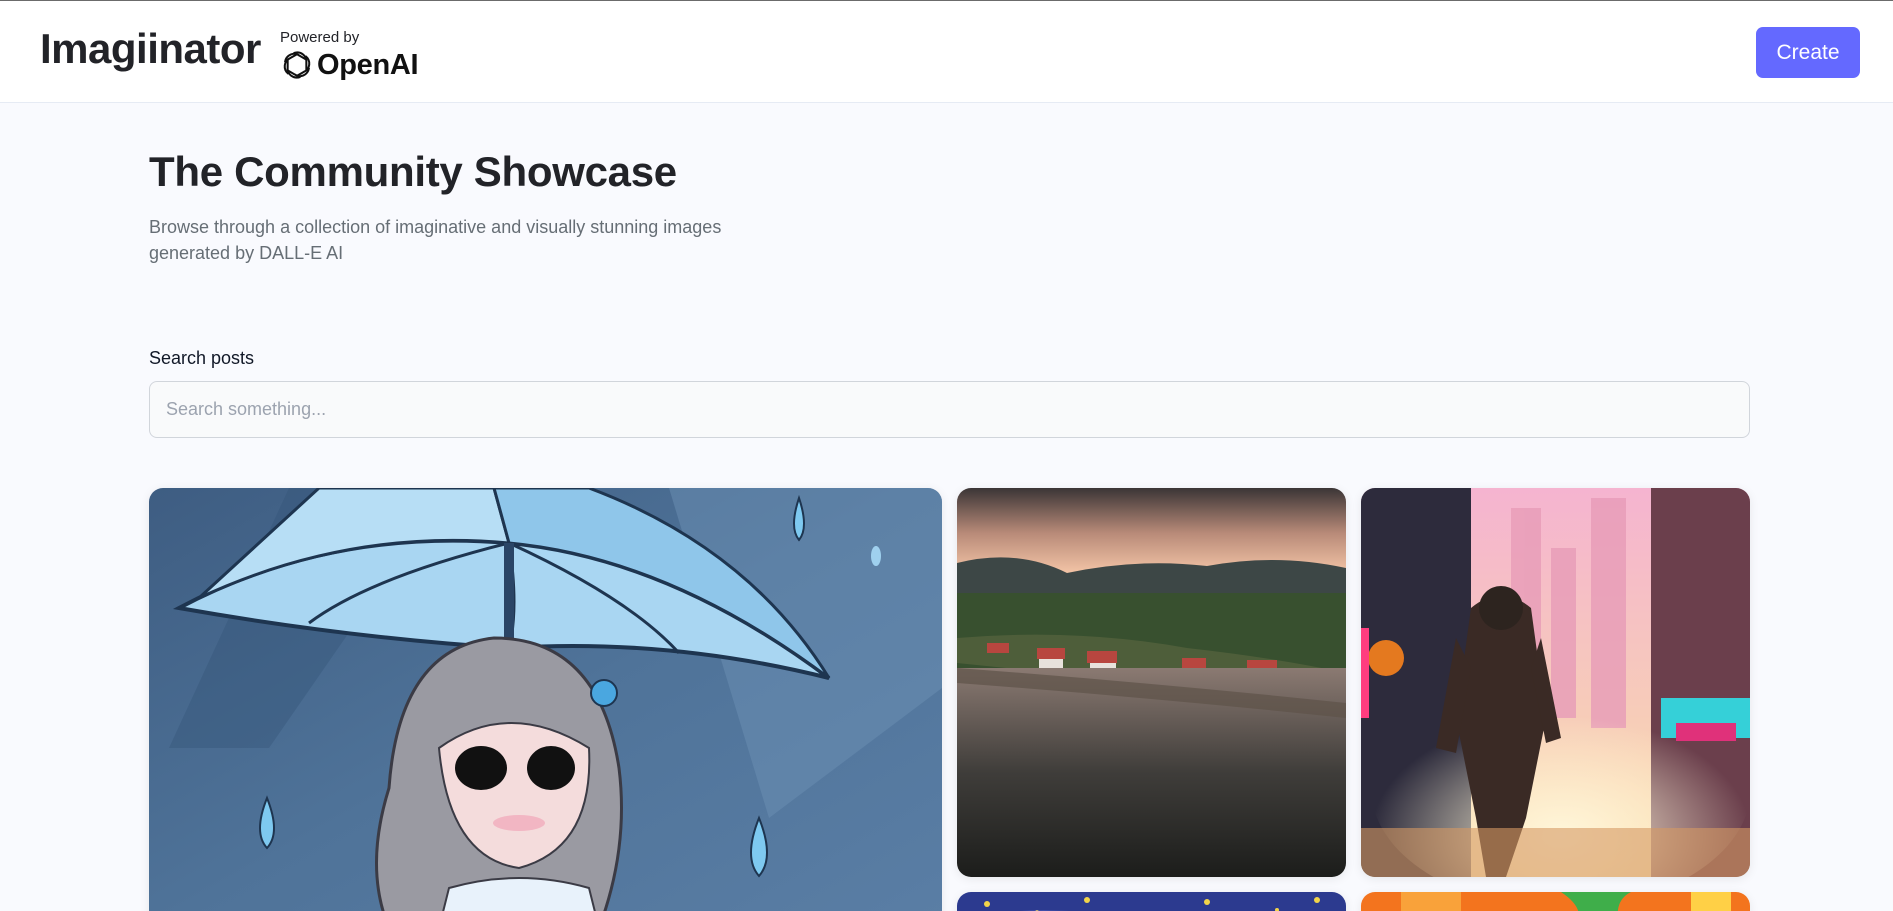  I want to click on orange-abstract-image, so click(1555, 901).